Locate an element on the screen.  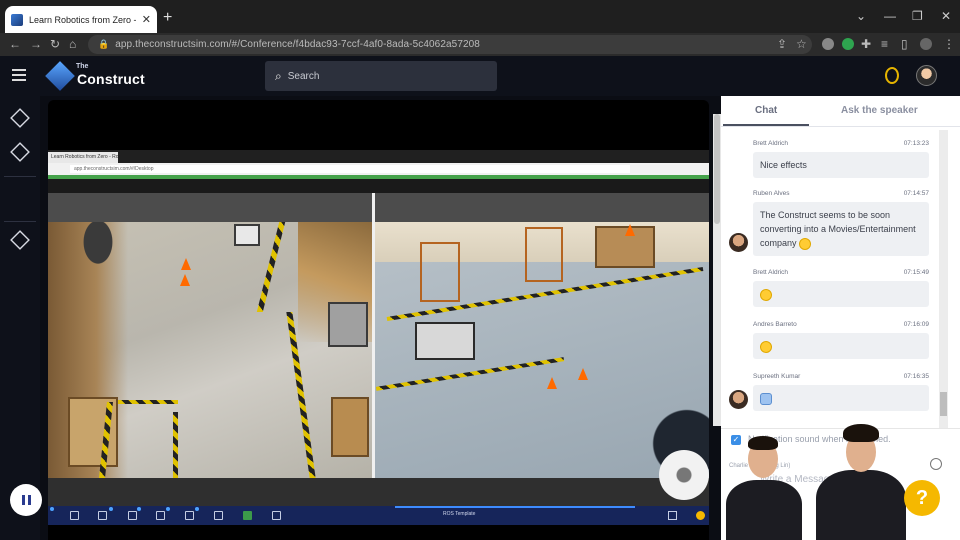
emoji-picker-icon is located at coordinates (936, 464).